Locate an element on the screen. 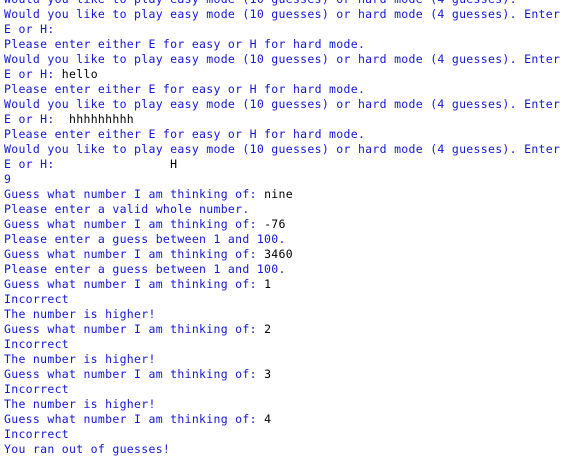  console-line: Please enter a valid whole number. is located at coordinates (284, 209).